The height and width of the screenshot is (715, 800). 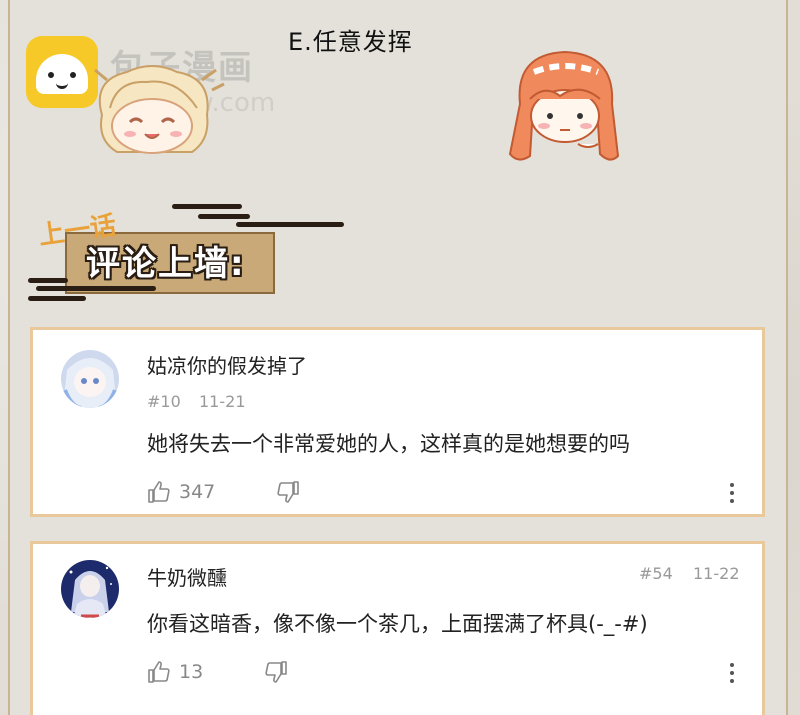 I want to click on like-button: 347, so click(x=181, y=492).